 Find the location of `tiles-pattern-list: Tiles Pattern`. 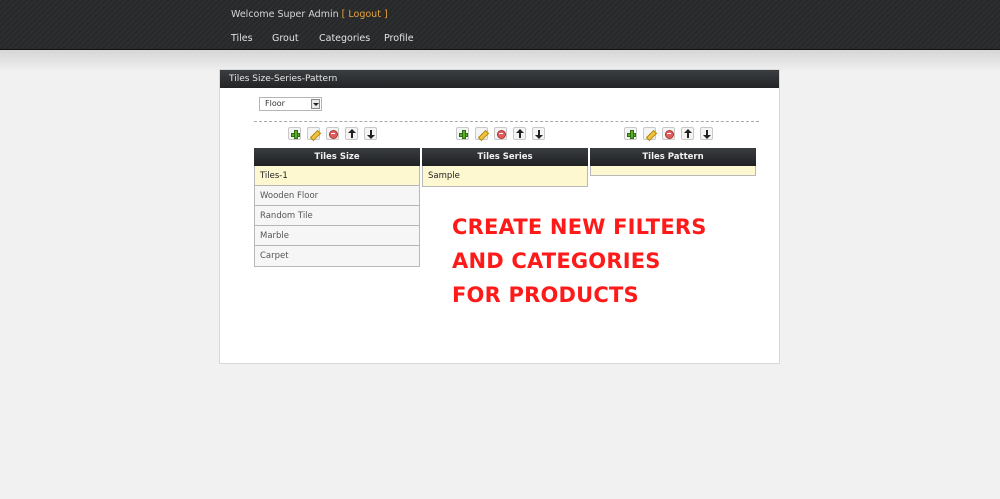

tiles-pattern-list: Tiles Pattern is located at coordinates (673, 162).